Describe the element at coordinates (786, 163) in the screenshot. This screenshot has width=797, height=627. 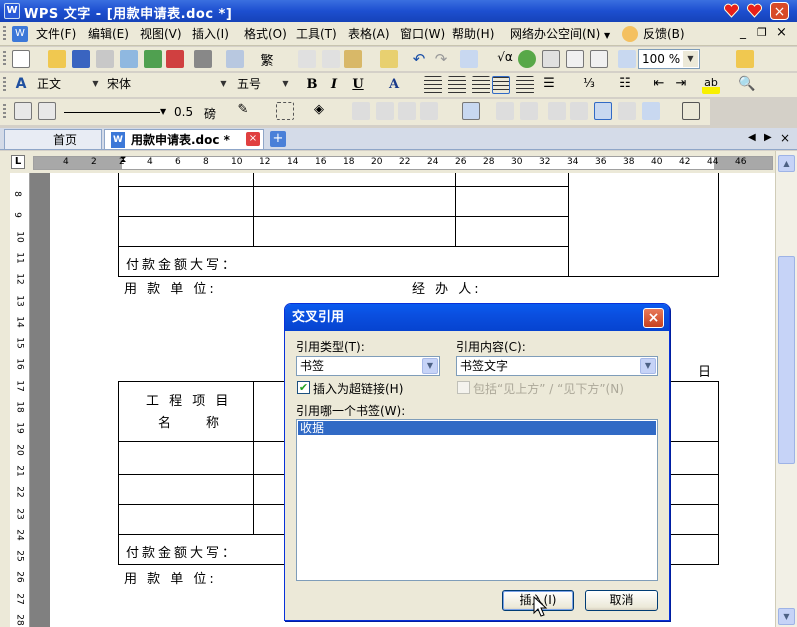
I see `scroll-up-icon: ▲` at that location.